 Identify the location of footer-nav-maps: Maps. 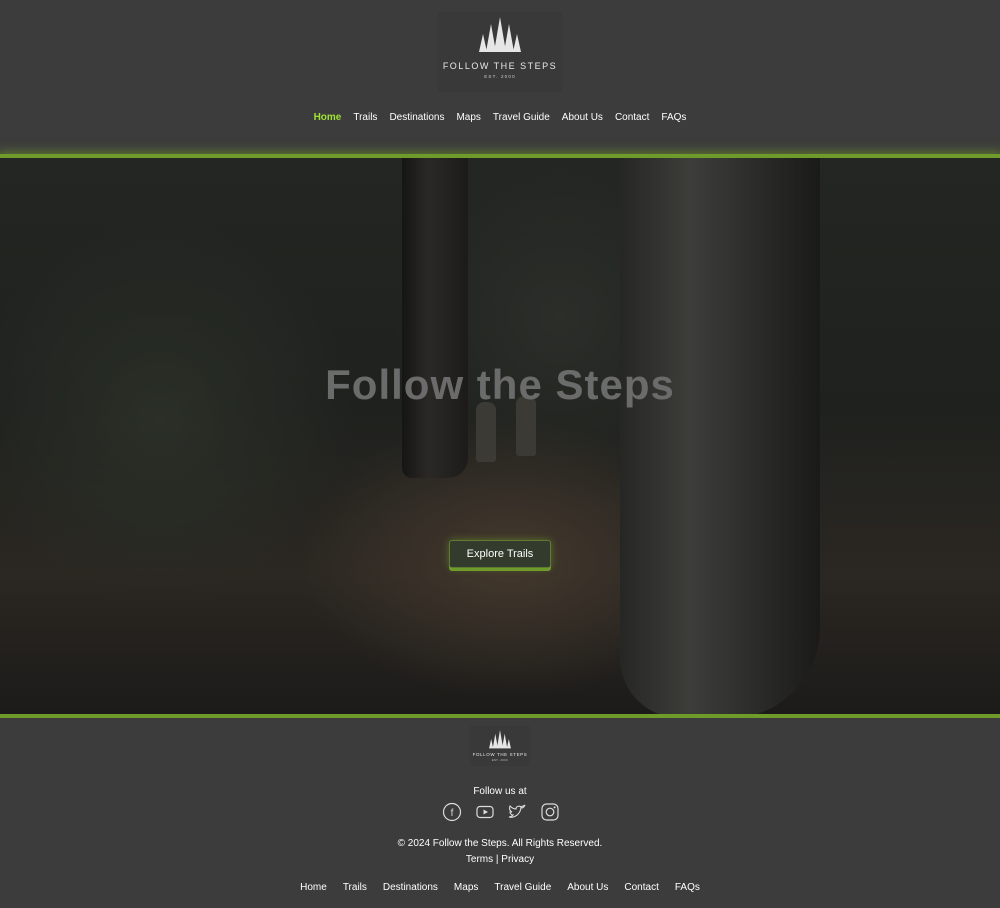
(466, 887).